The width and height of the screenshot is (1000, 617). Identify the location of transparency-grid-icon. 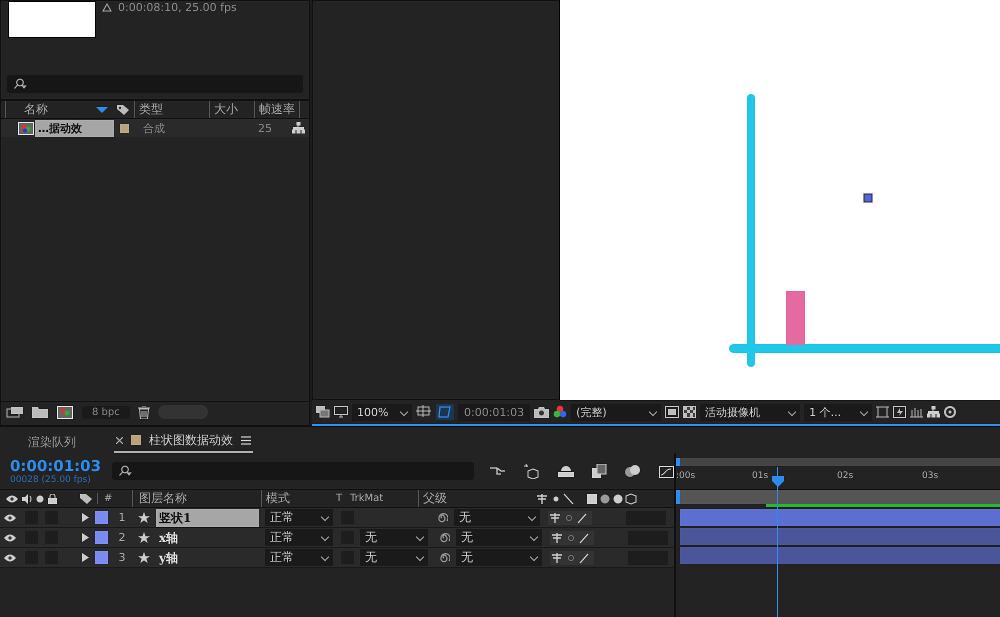
(689, 412).